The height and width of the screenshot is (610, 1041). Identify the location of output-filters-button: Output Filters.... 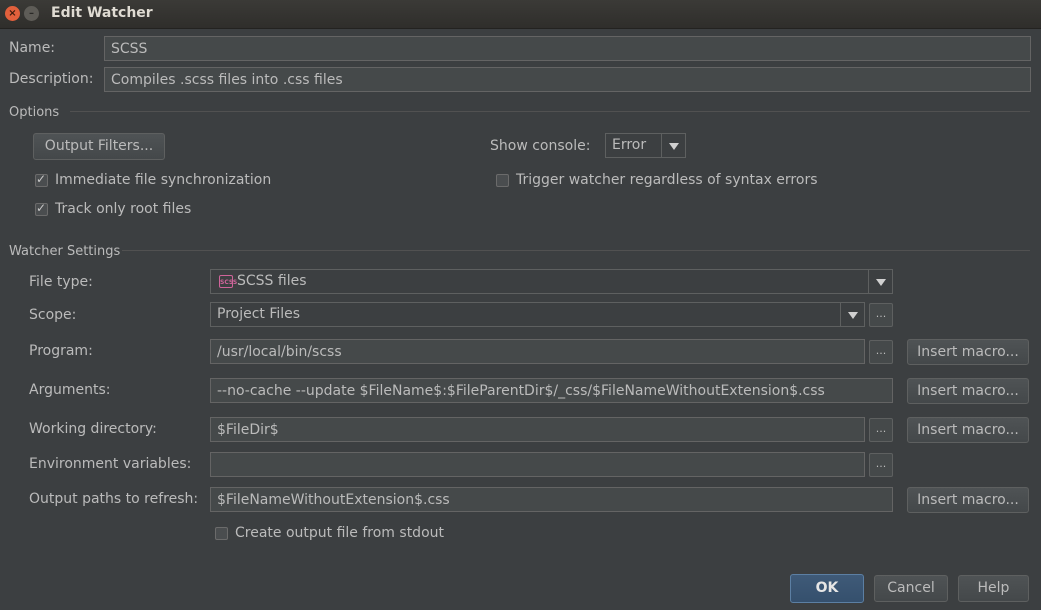
(99, 146).